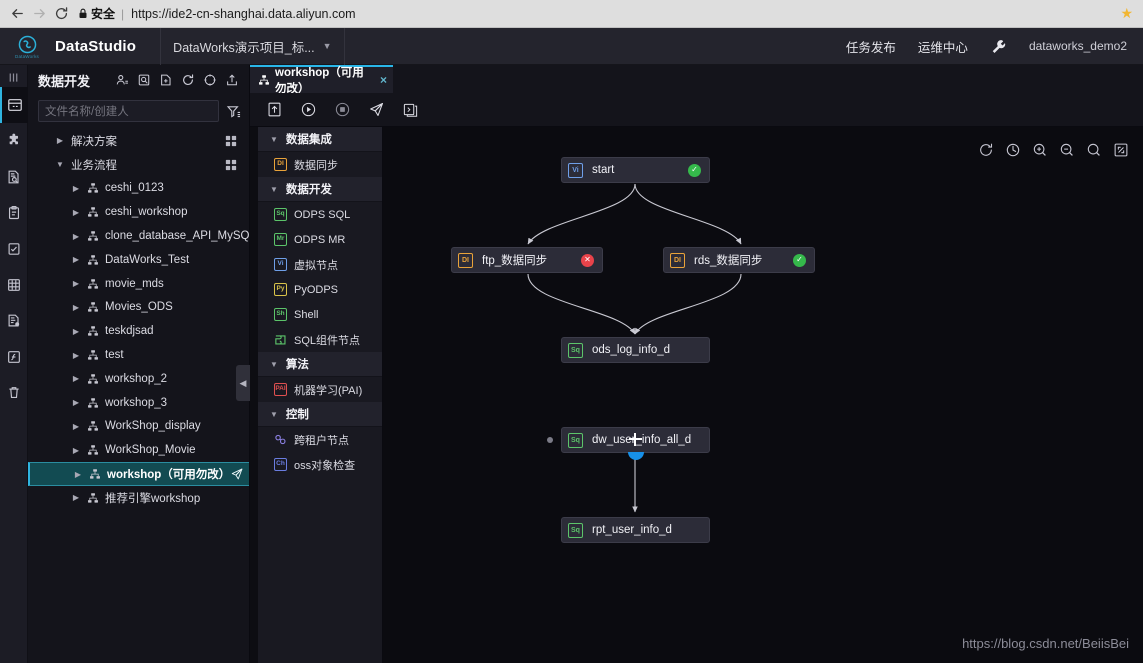 Image resolution: width=1143 pixels, height=663 pixels. I want to click on rail-item-extensions, so click(14, 141).